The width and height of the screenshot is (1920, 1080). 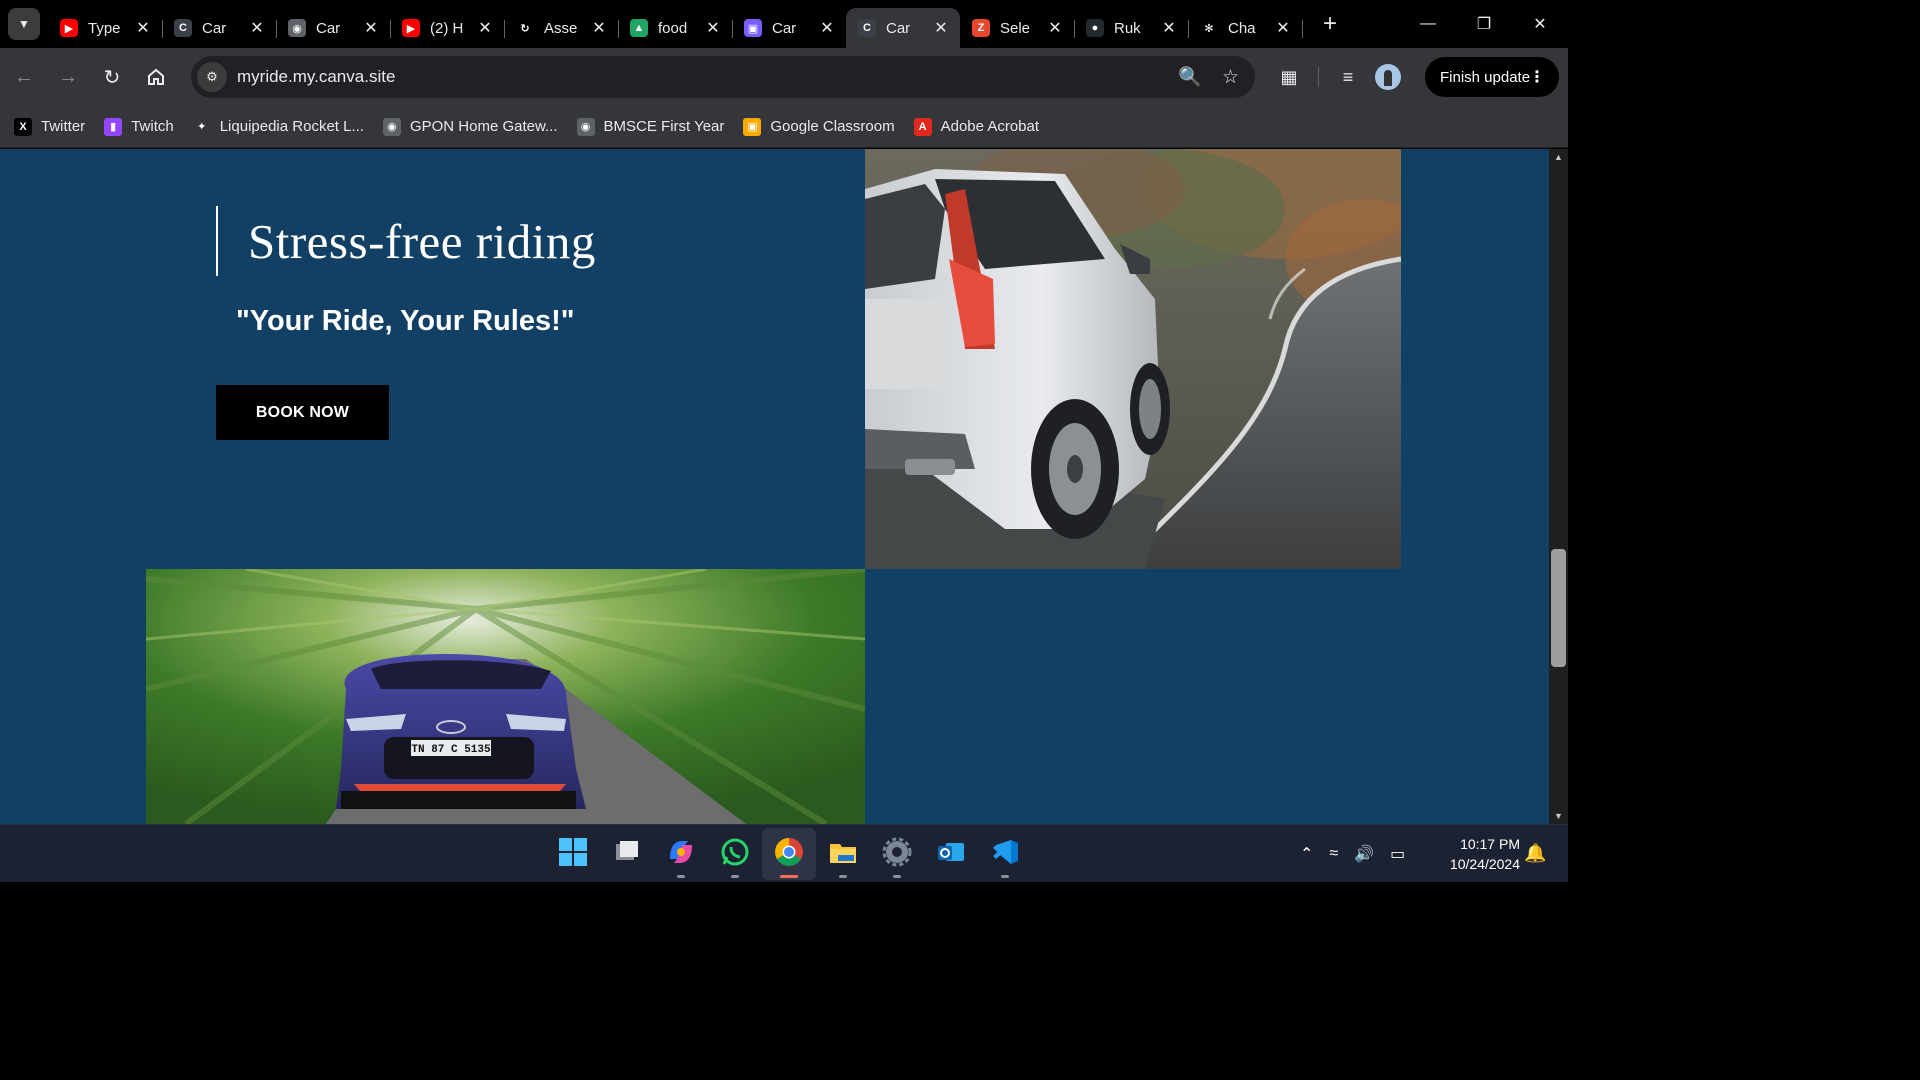 I want to click on clock-time: 10:17 PM, so click(x=1490, y=844).